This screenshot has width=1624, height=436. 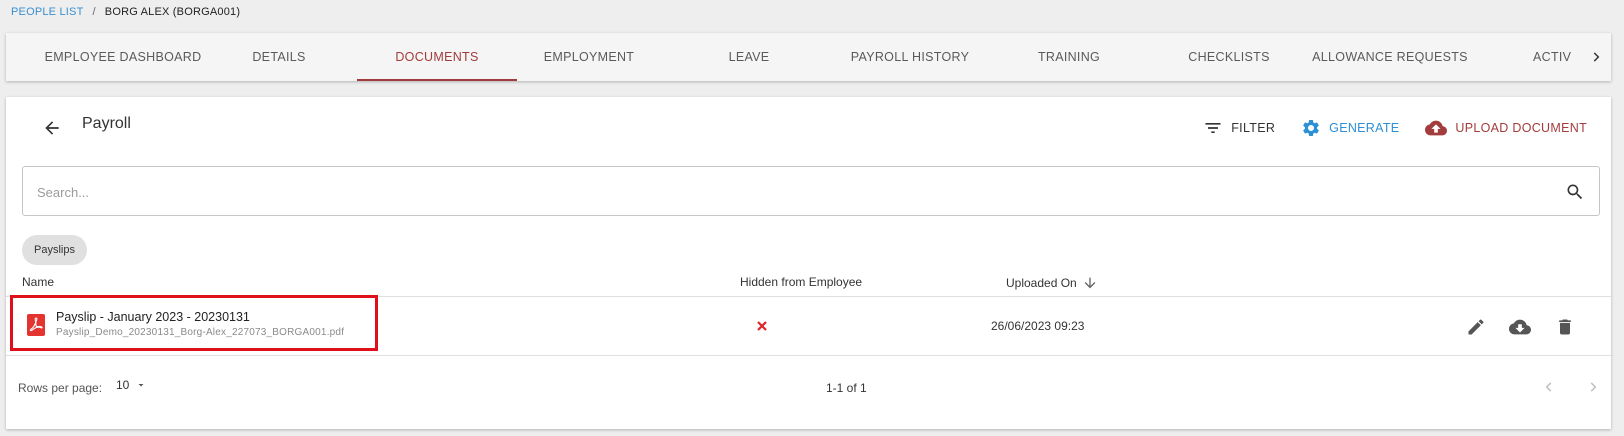 I want to click on delete-button, so click(x=1565, y=327).